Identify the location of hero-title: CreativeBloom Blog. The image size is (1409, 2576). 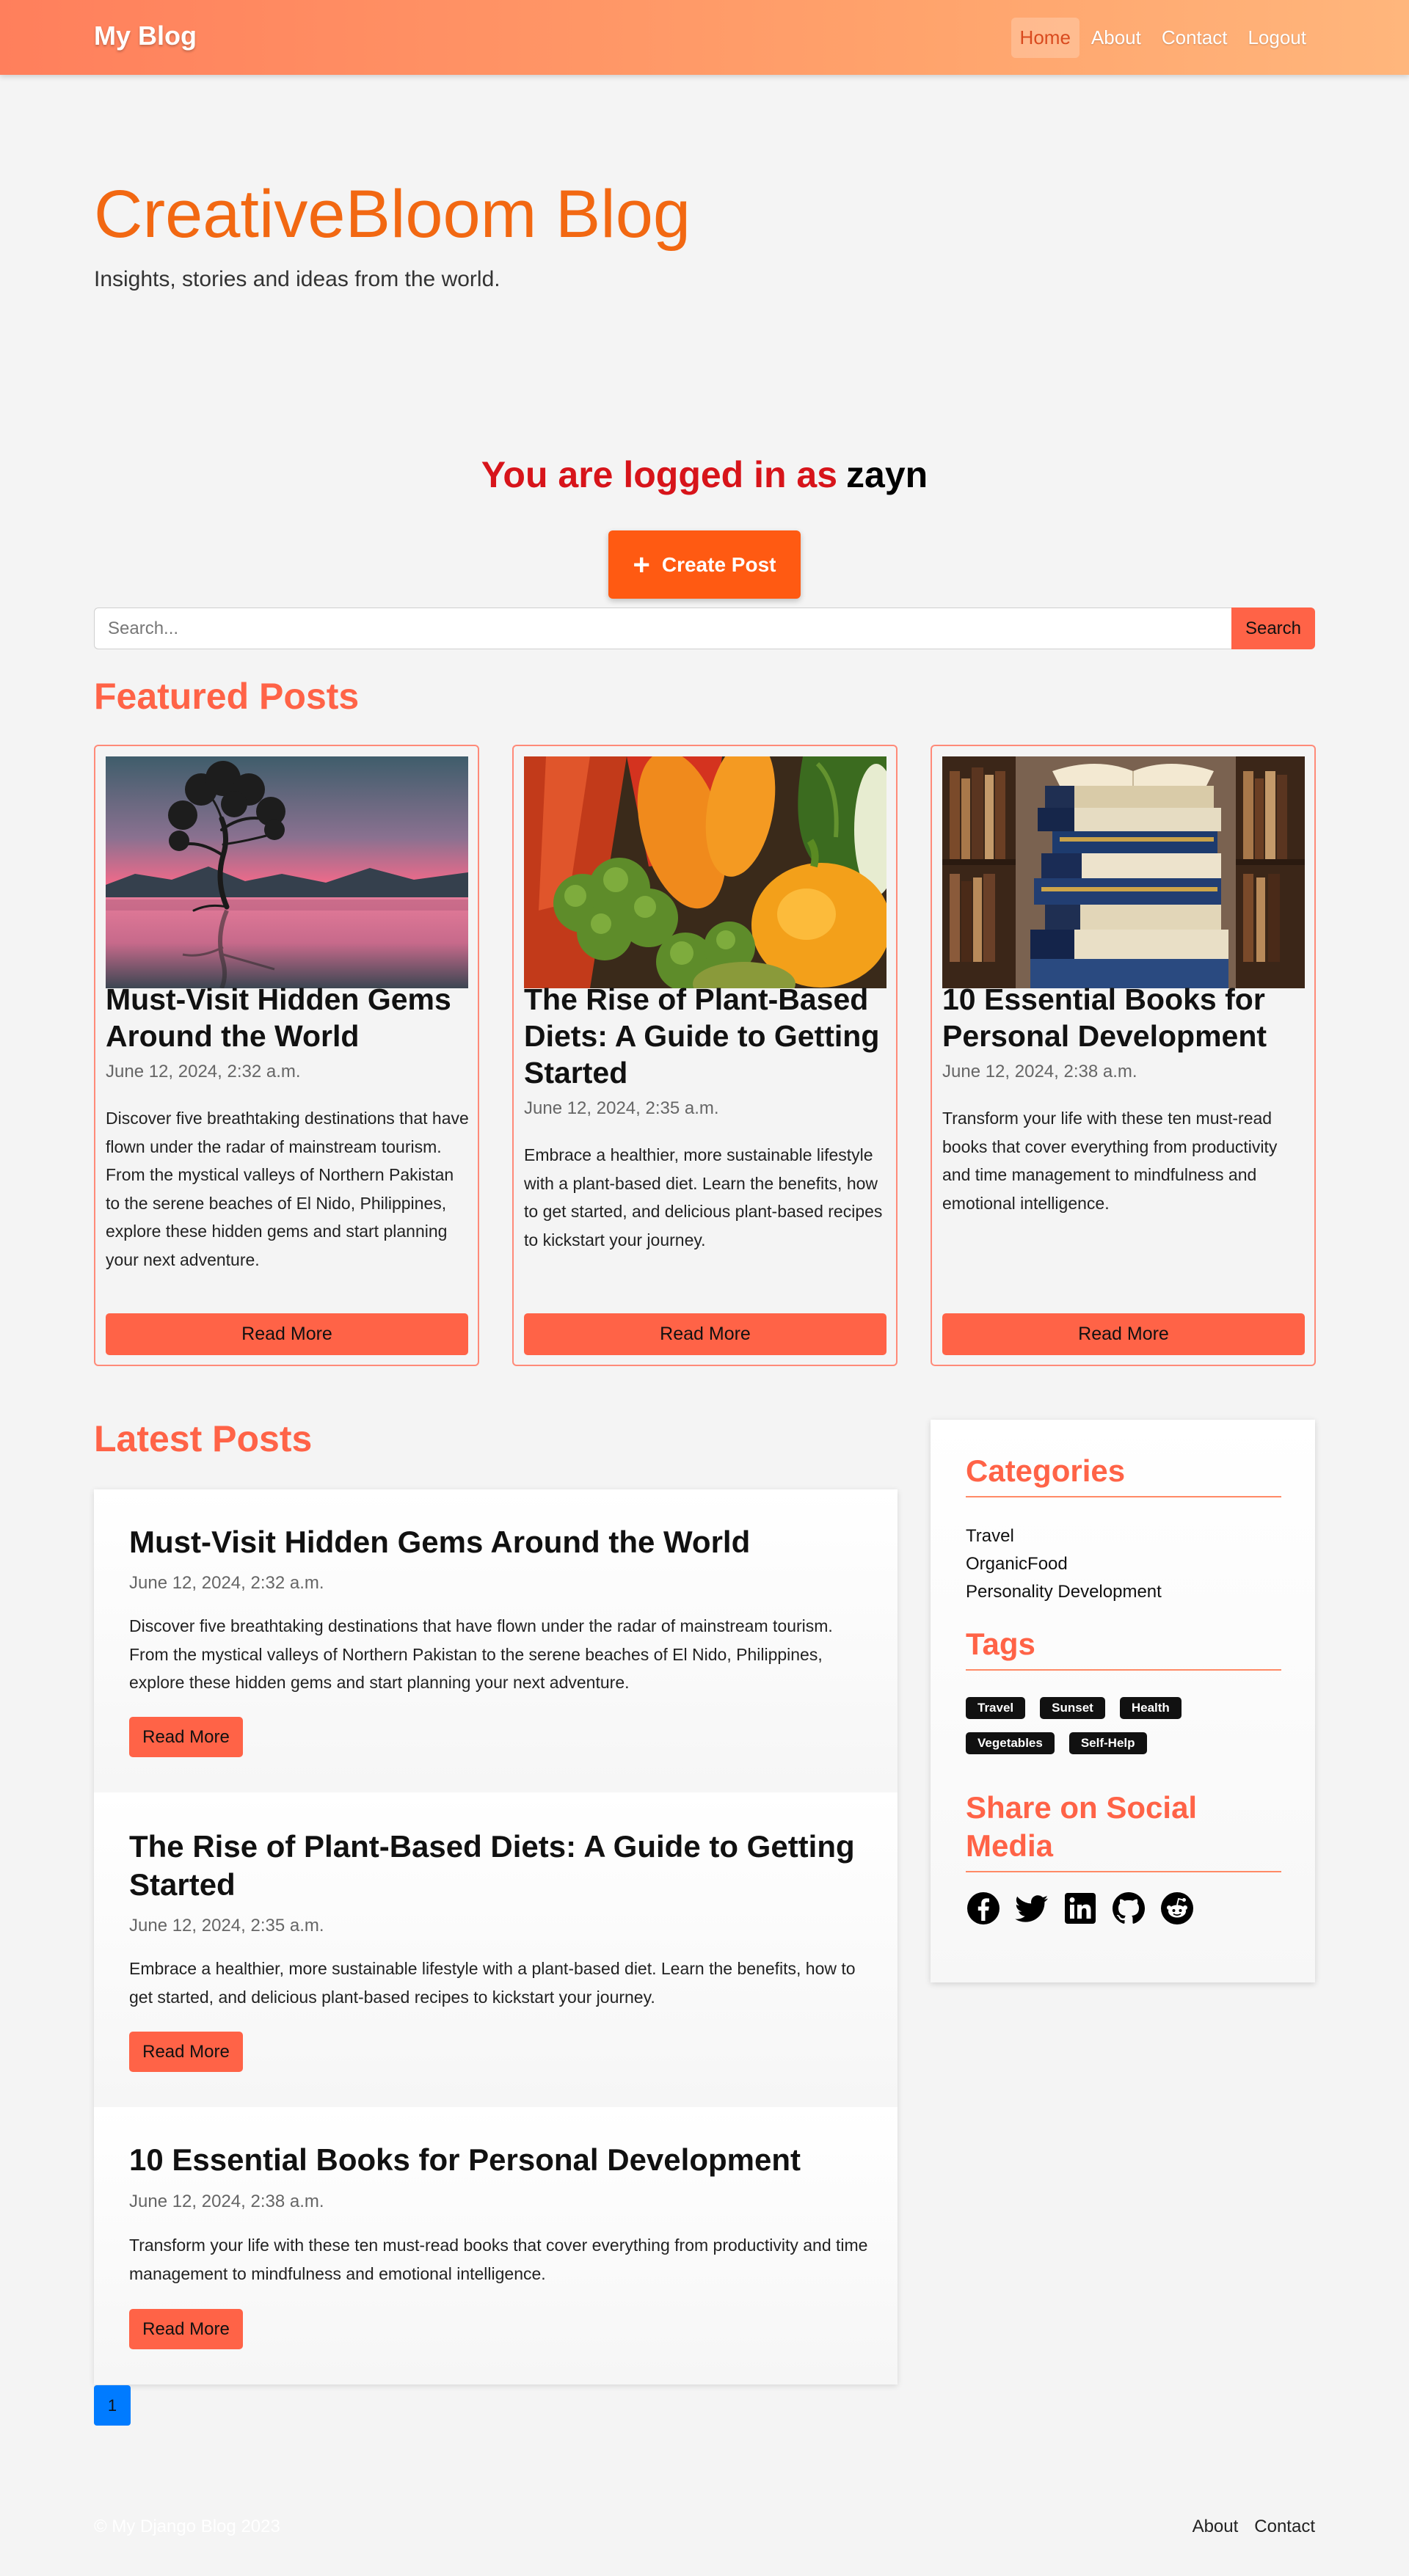
(392, 215).